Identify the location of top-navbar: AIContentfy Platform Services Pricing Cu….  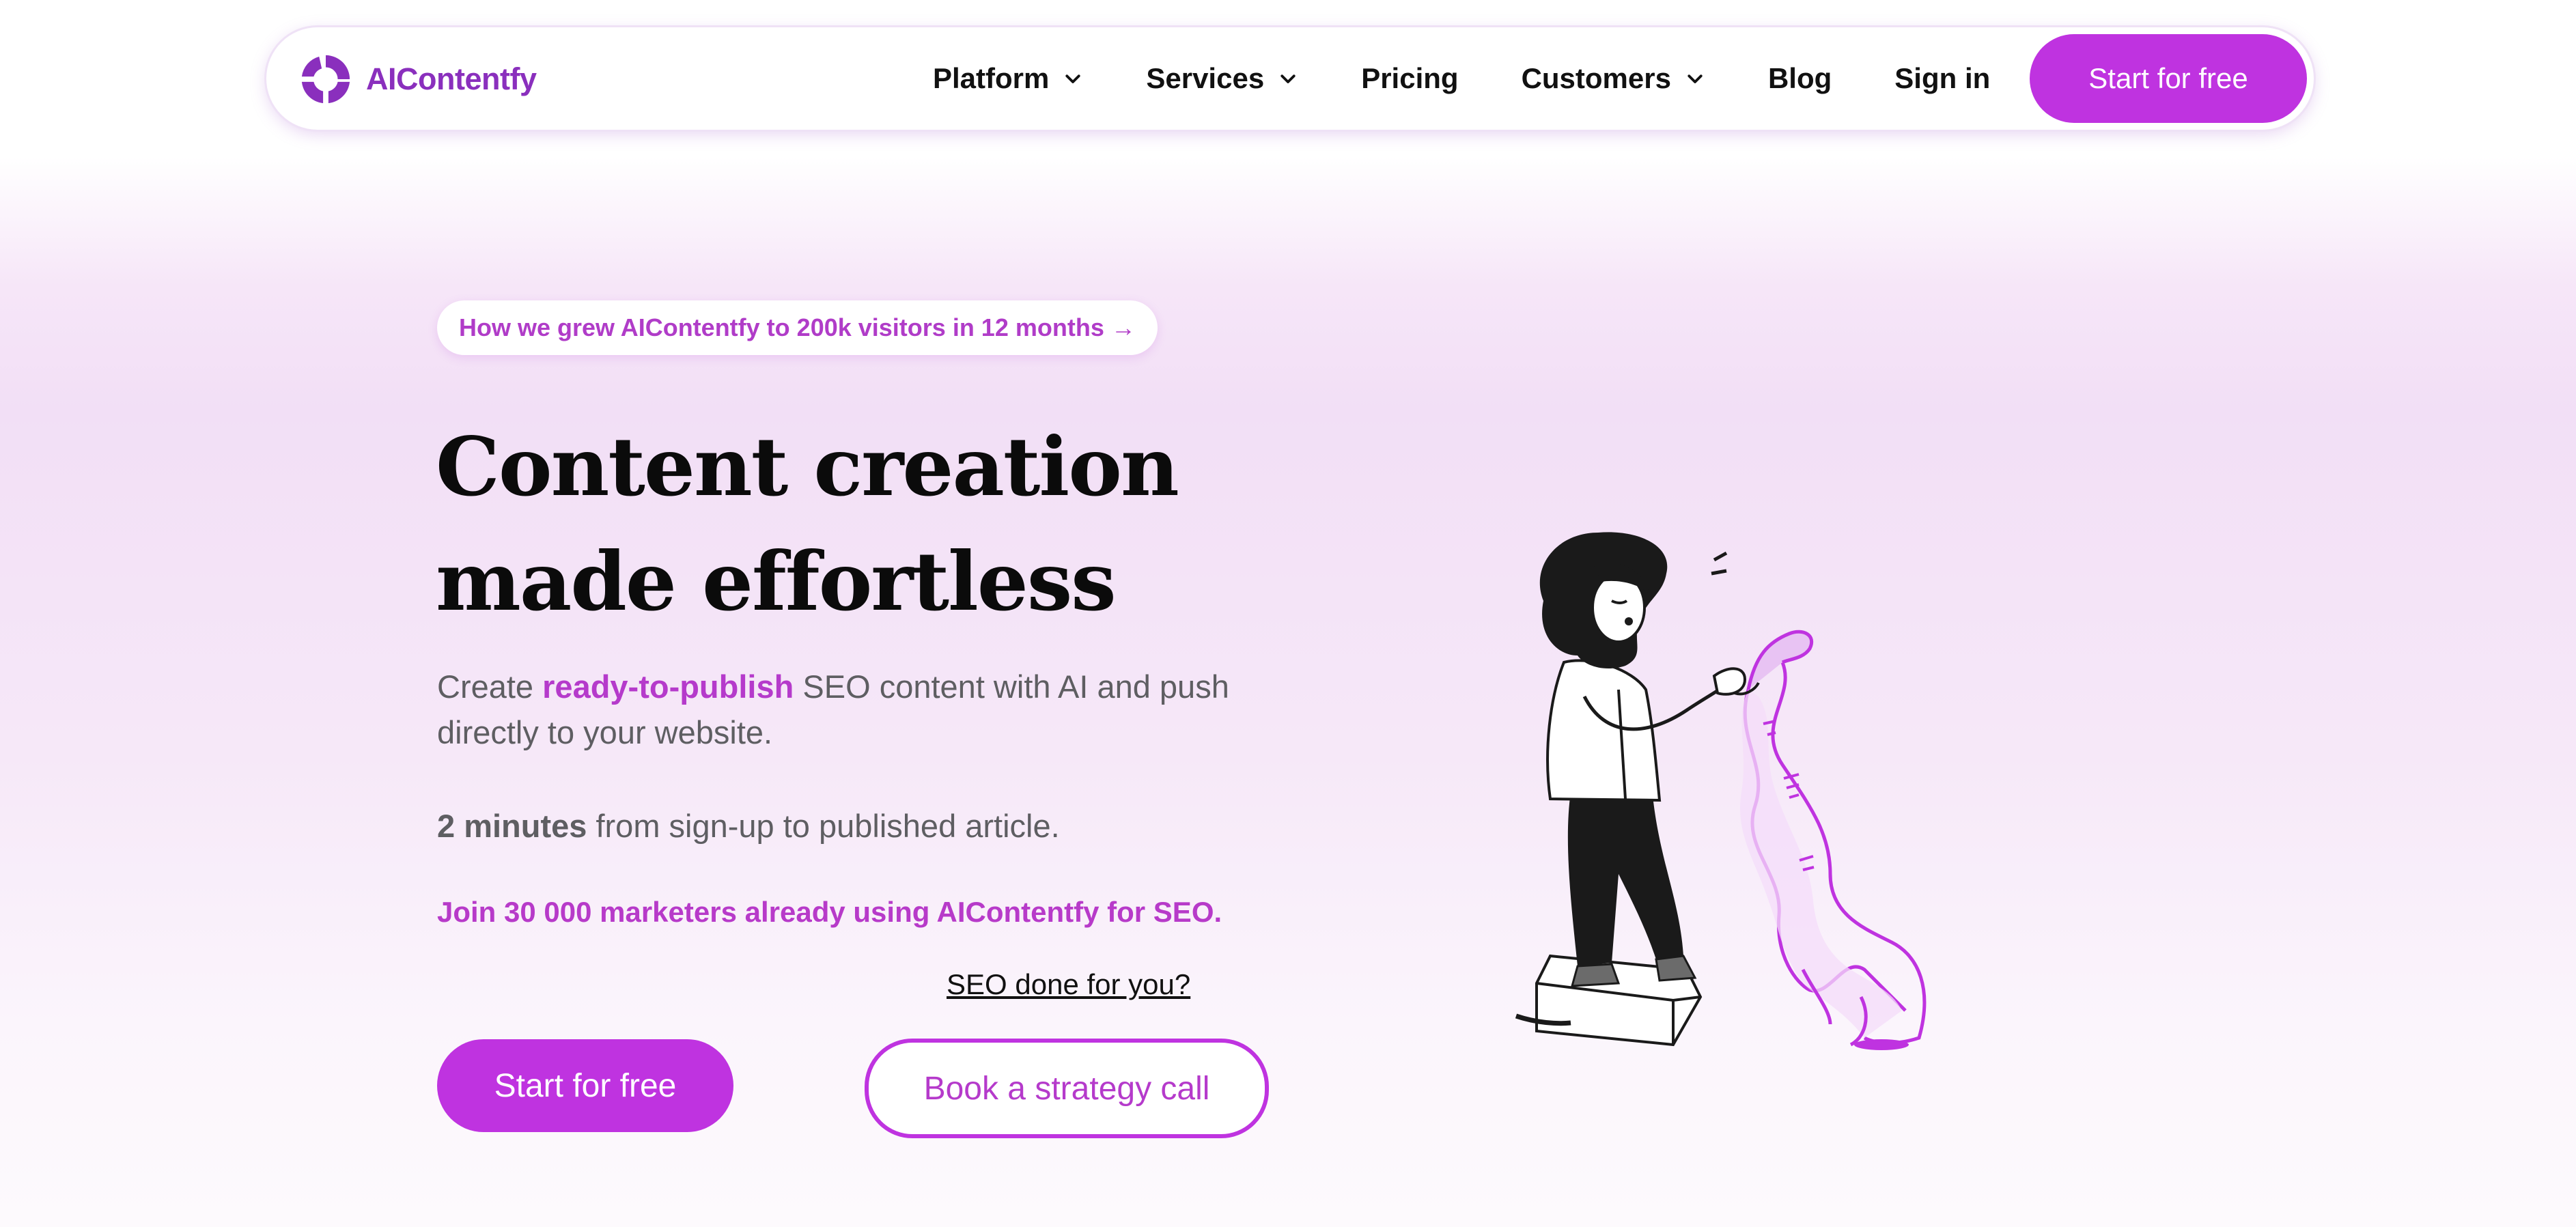
(1290, 78).